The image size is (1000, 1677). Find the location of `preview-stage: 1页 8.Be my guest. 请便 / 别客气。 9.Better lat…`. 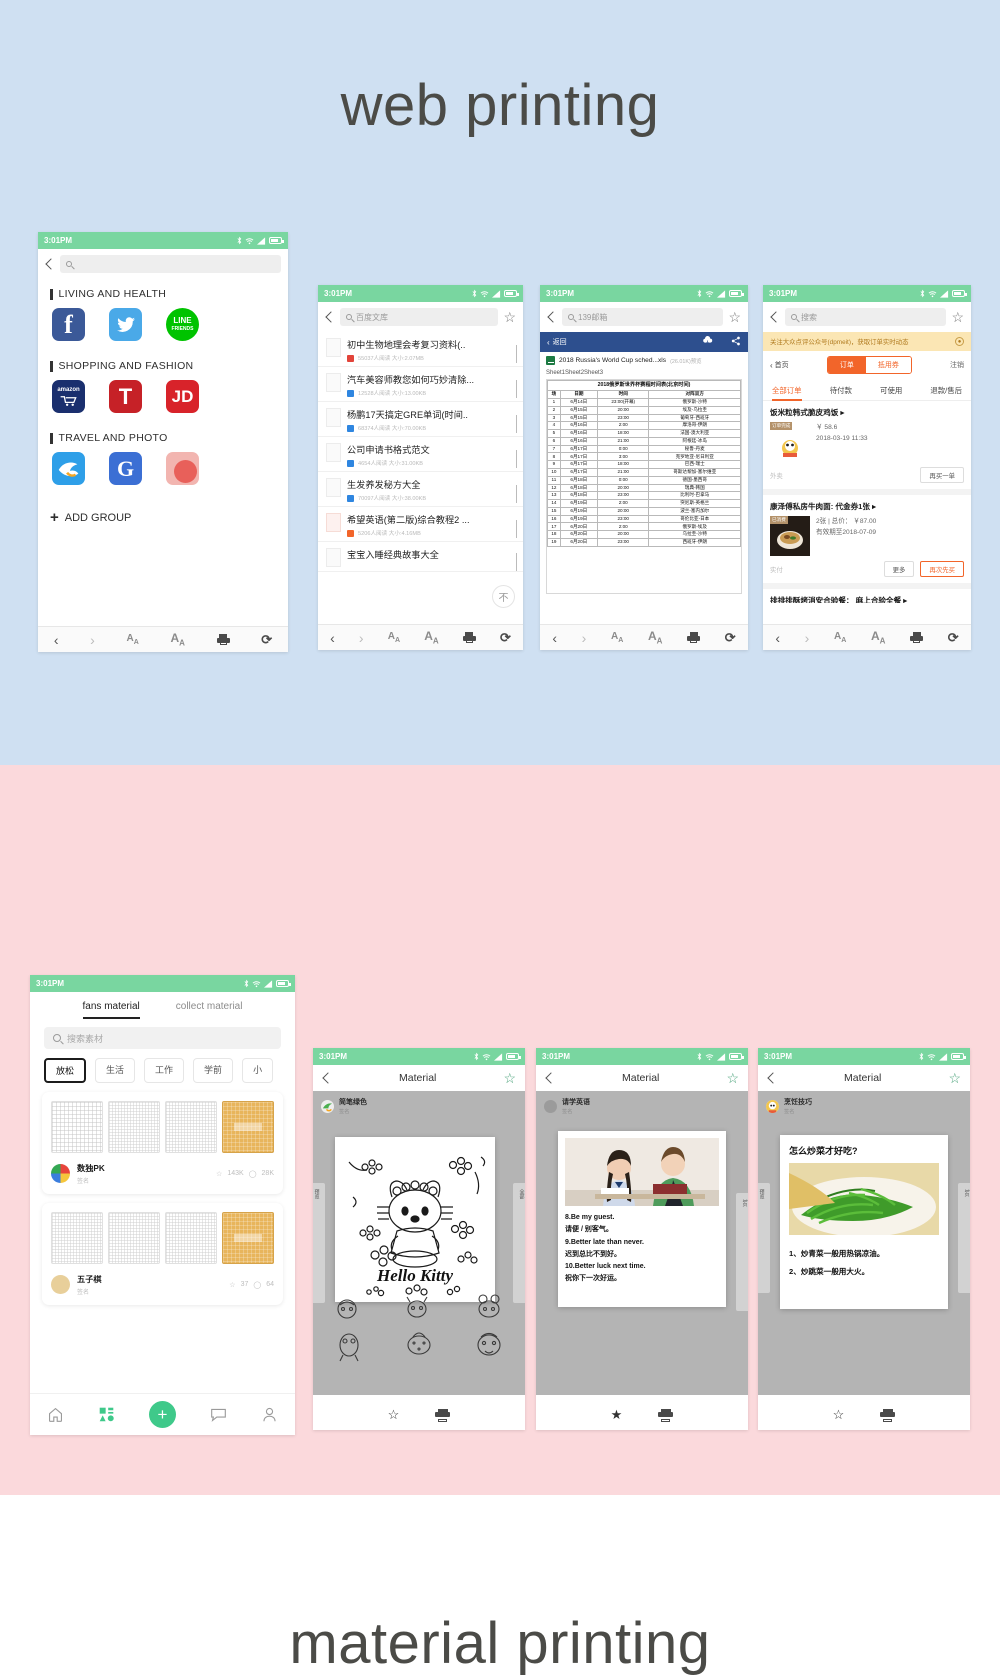

preview-stage: 1页 8.Be my guest. 请便 / 别客气。 9.Better lat… is located at coordinates (642, 1258).